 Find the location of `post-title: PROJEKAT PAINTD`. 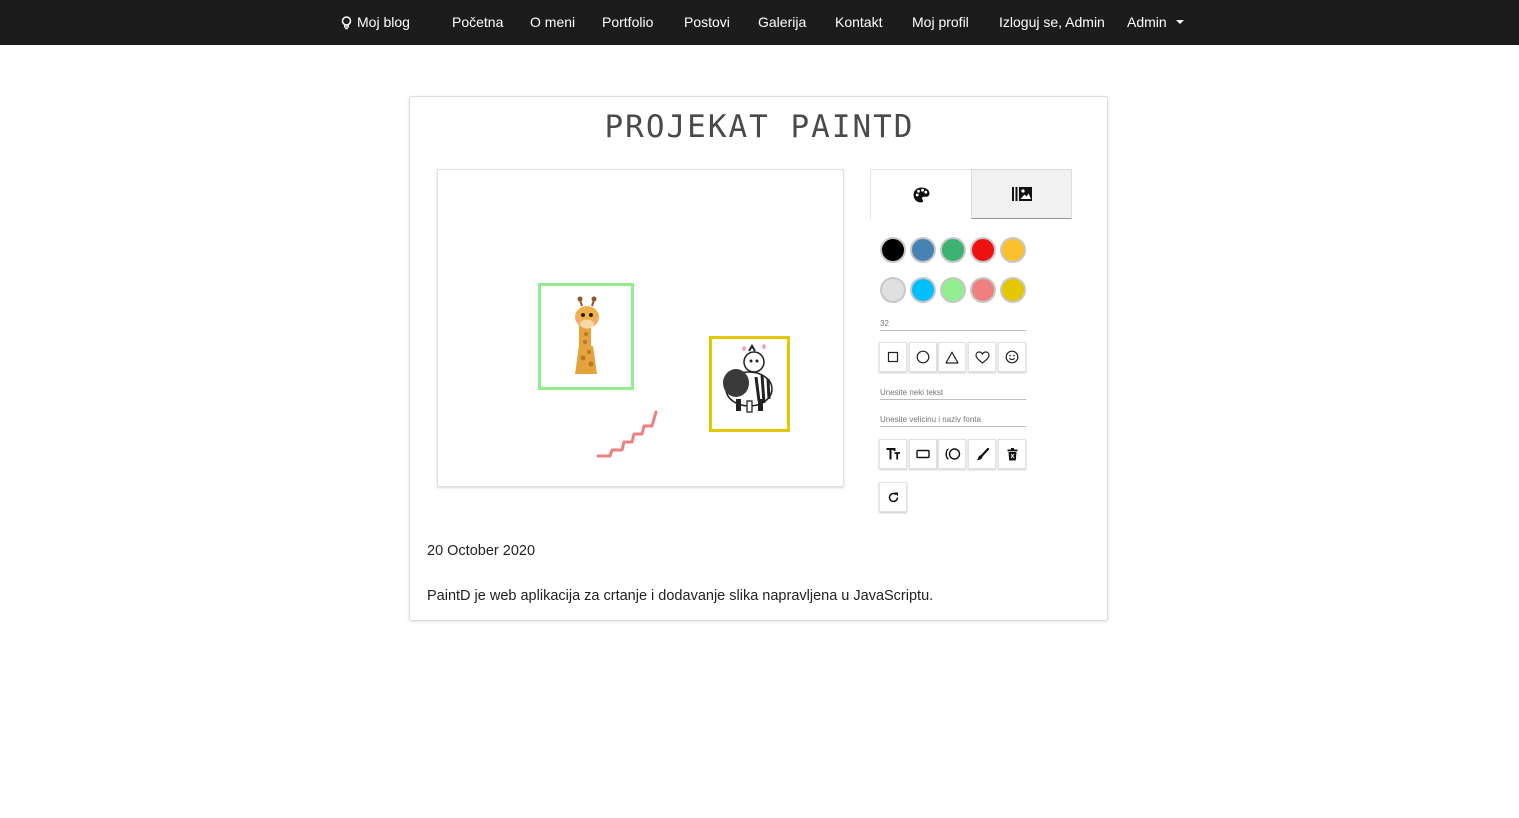

post-title: PROJEKAT PAINTD is located at coordinates (759, 127).